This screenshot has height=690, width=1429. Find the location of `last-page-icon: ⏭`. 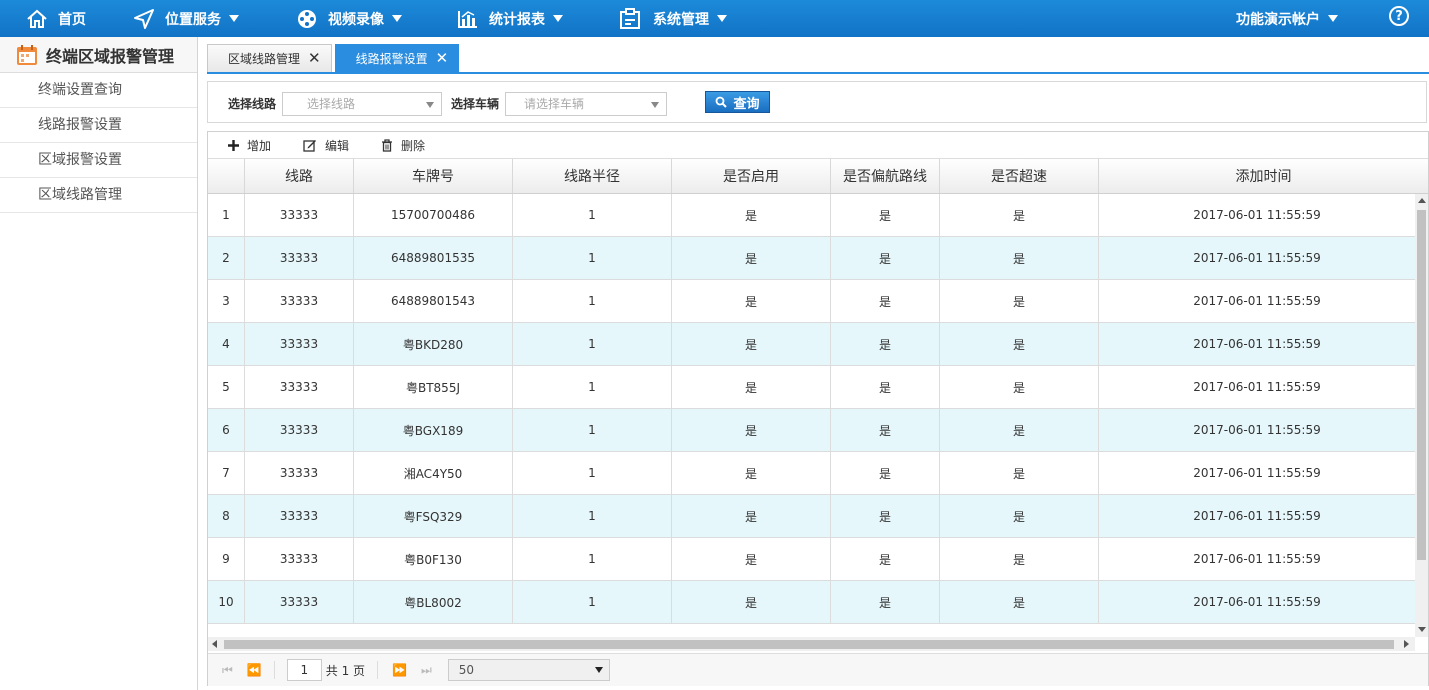

last-page-icon: ⏭ is located at coordinates (426, 670).